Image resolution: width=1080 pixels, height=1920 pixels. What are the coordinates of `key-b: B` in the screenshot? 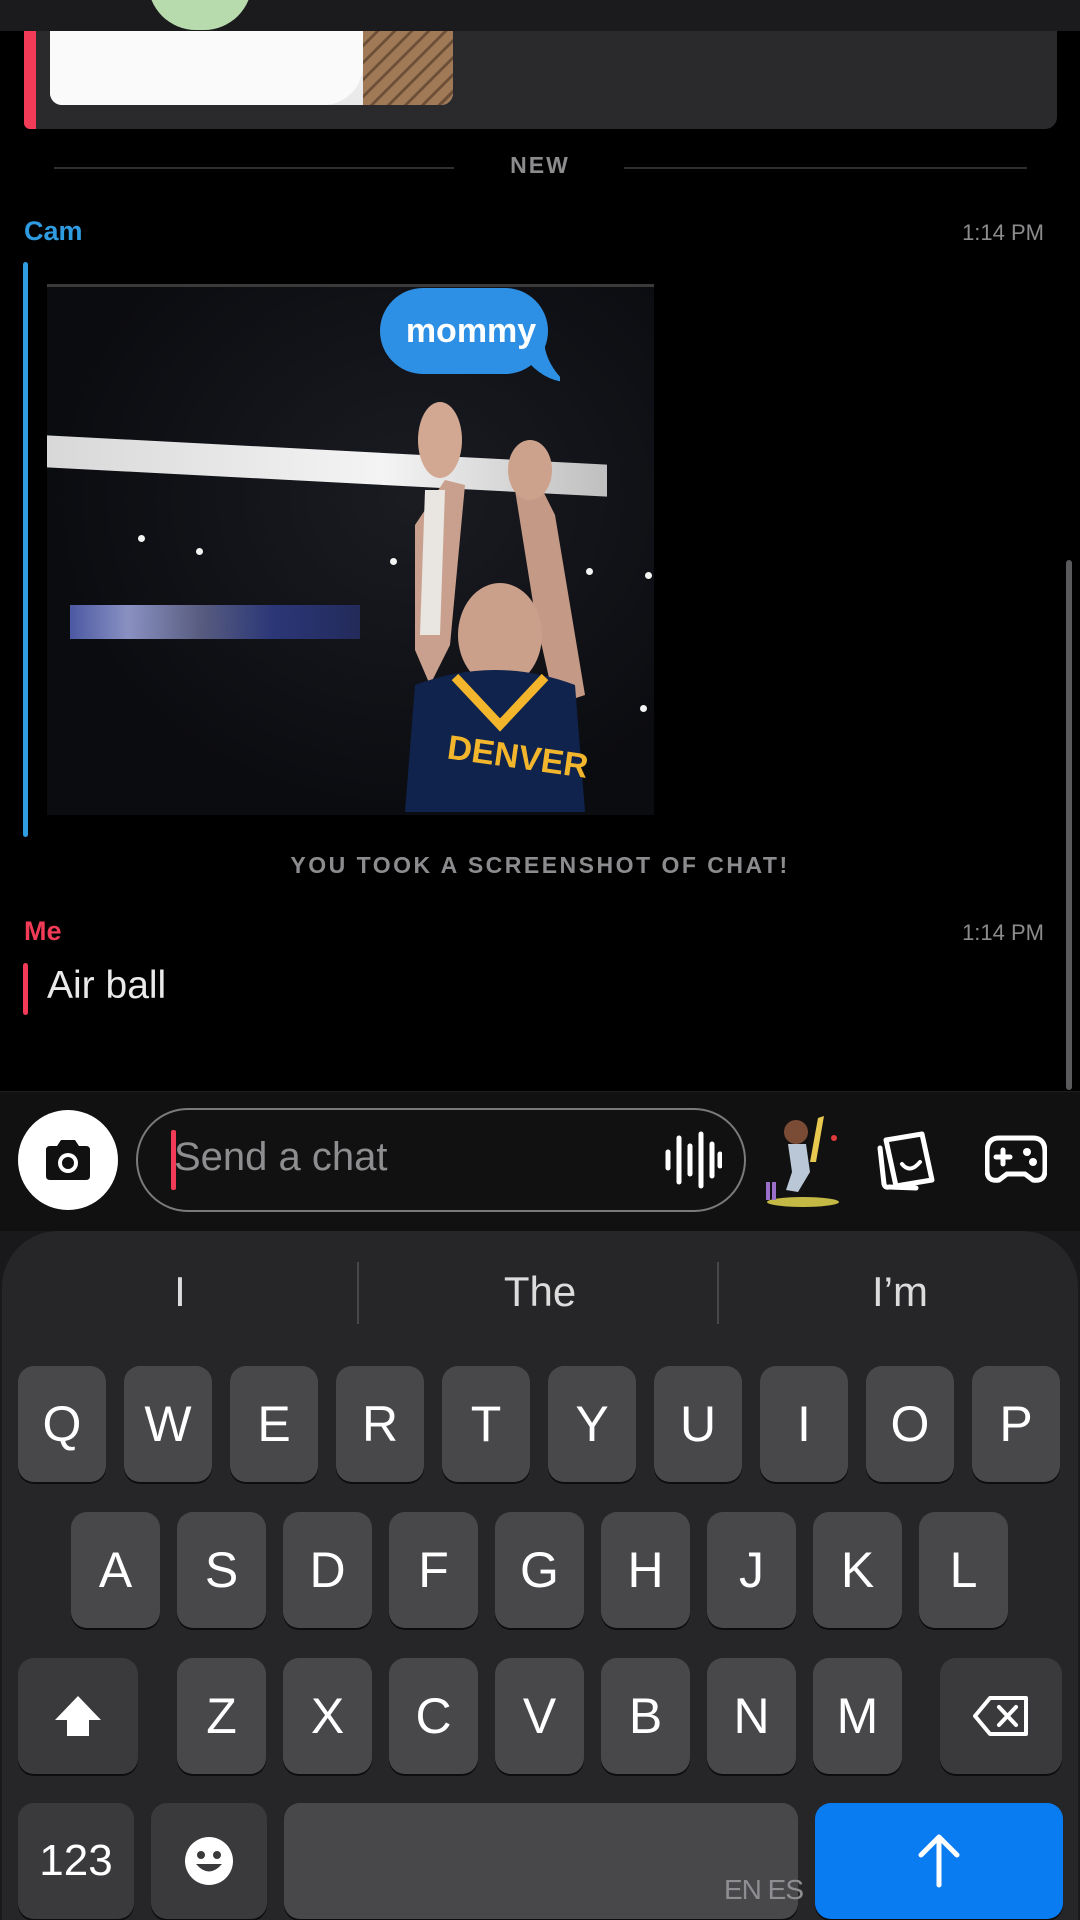 It's located at (645, 1716).